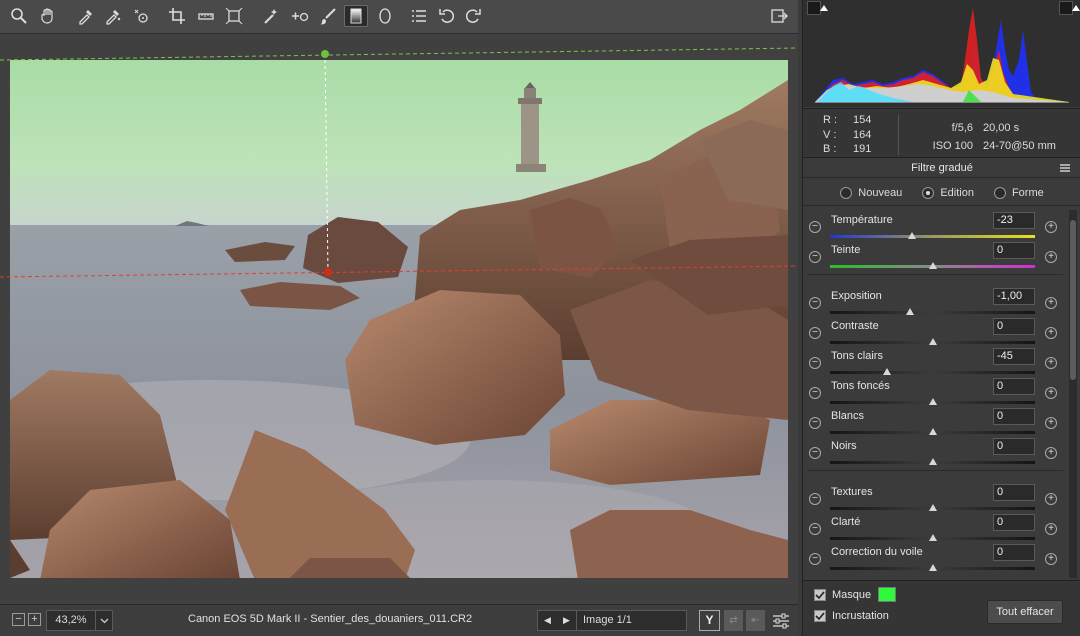  Describe the element at coordinates (937, 331) in the screenshot. I see `slider-row: − Contraste 0 +` at that location.